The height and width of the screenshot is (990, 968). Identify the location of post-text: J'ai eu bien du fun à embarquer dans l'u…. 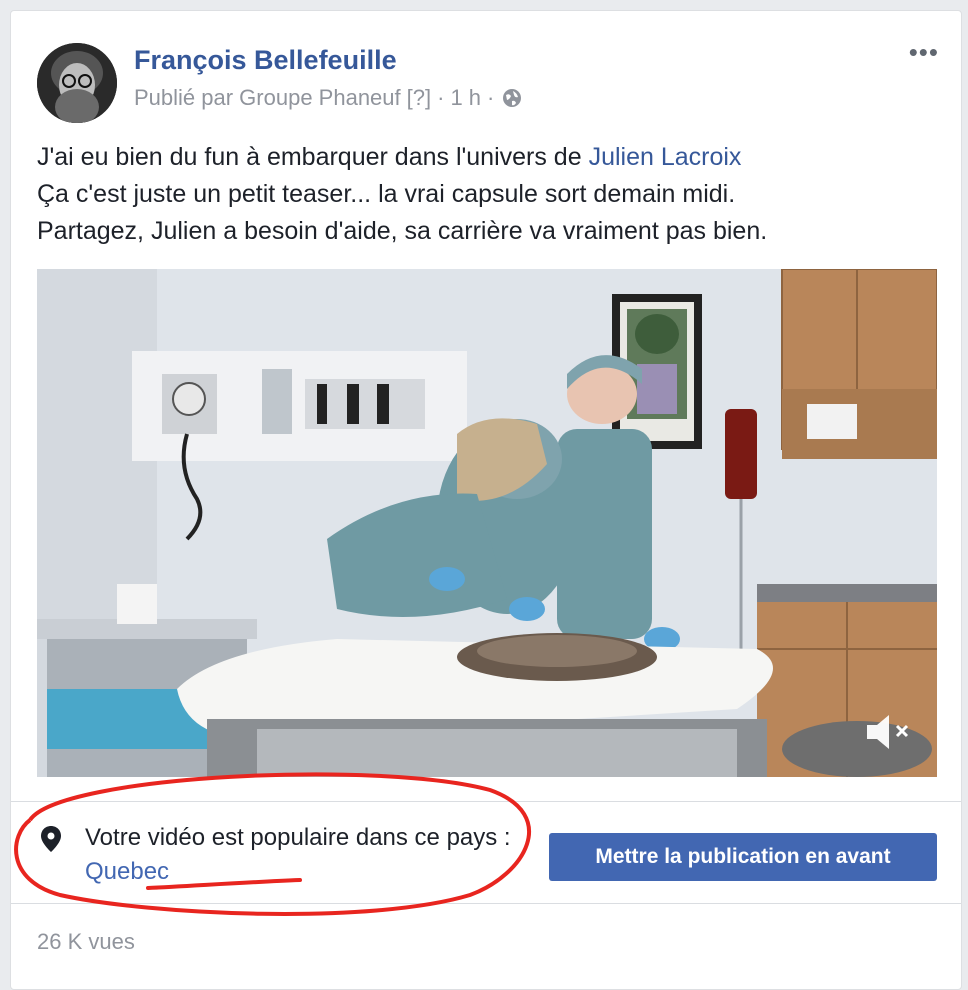
(487, 194).